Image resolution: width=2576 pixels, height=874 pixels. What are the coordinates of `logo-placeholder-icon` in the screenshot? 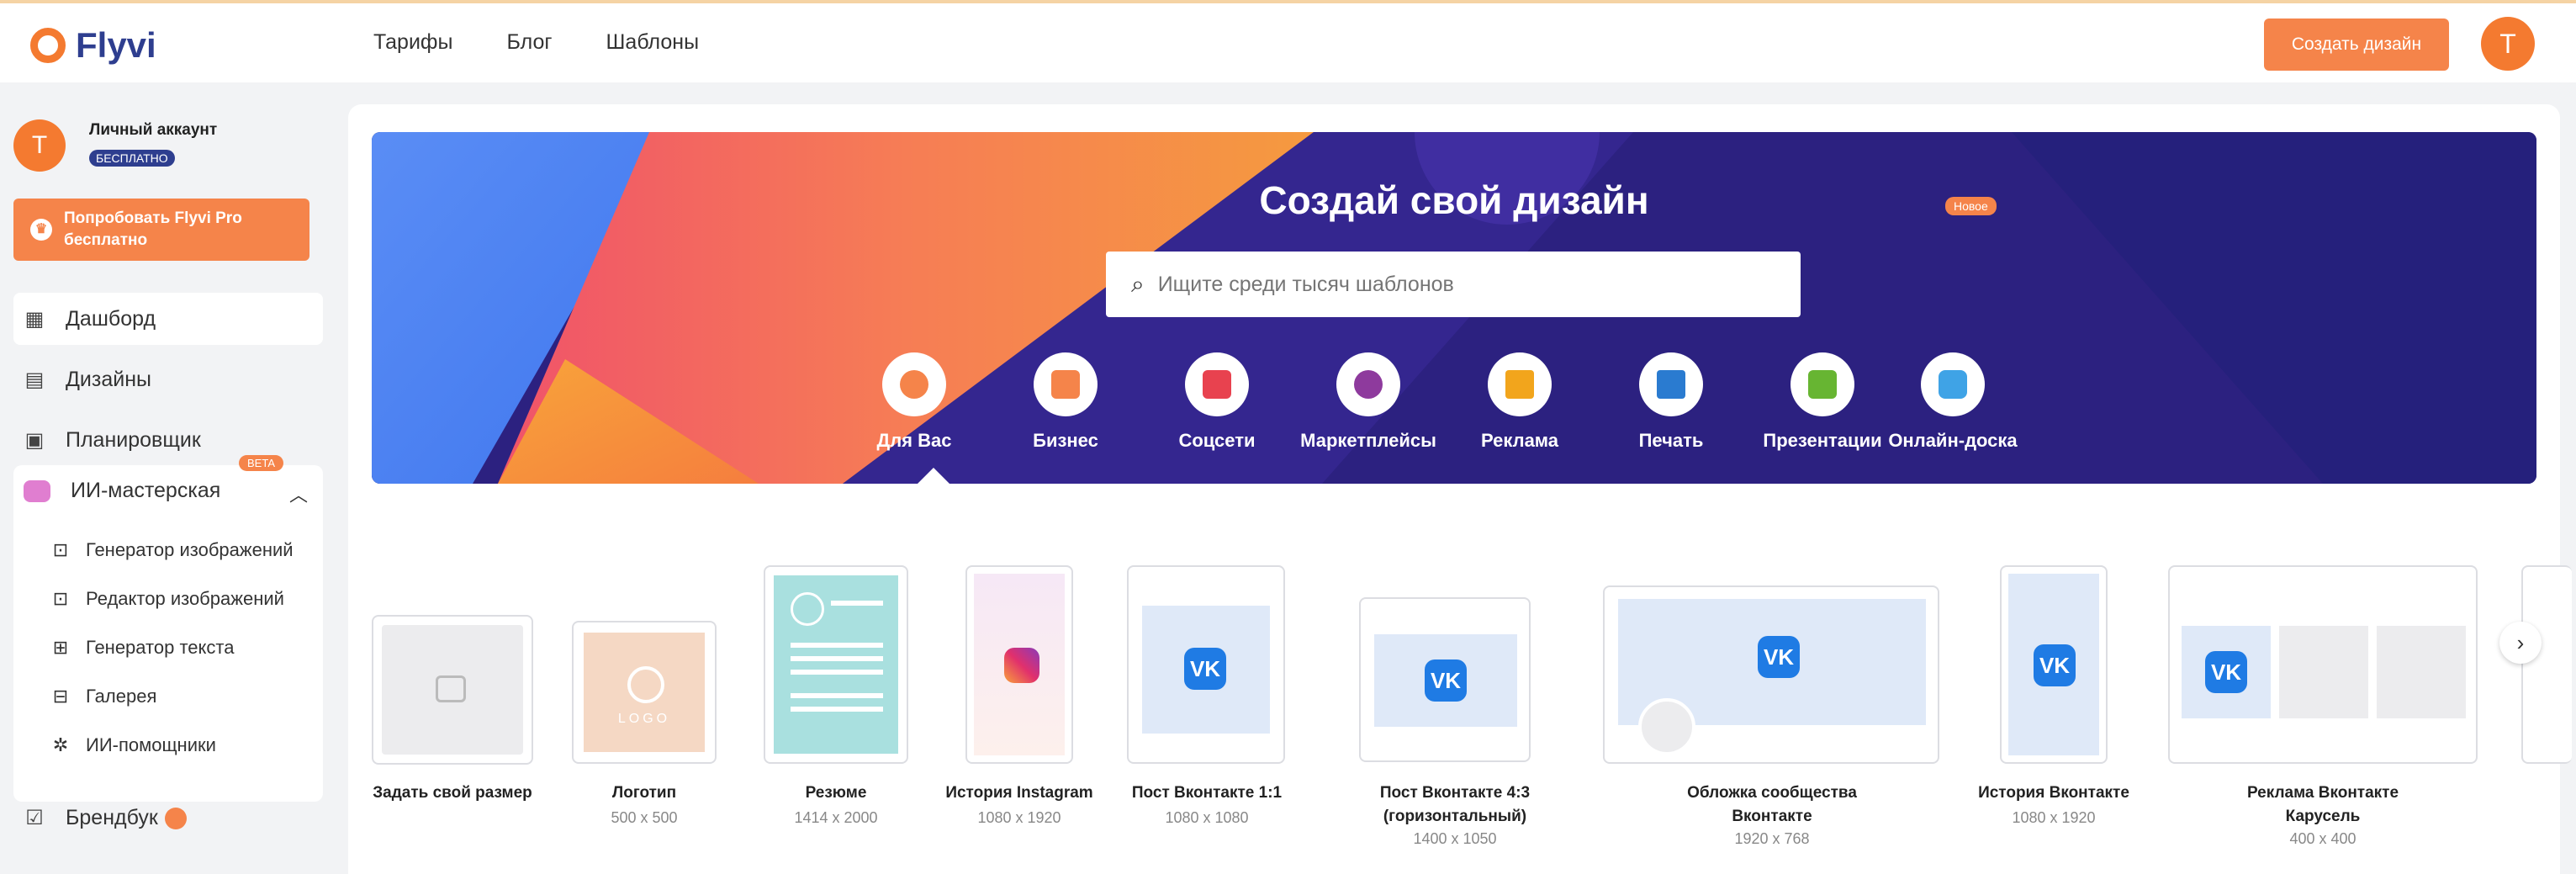 It's located at (645, 684).